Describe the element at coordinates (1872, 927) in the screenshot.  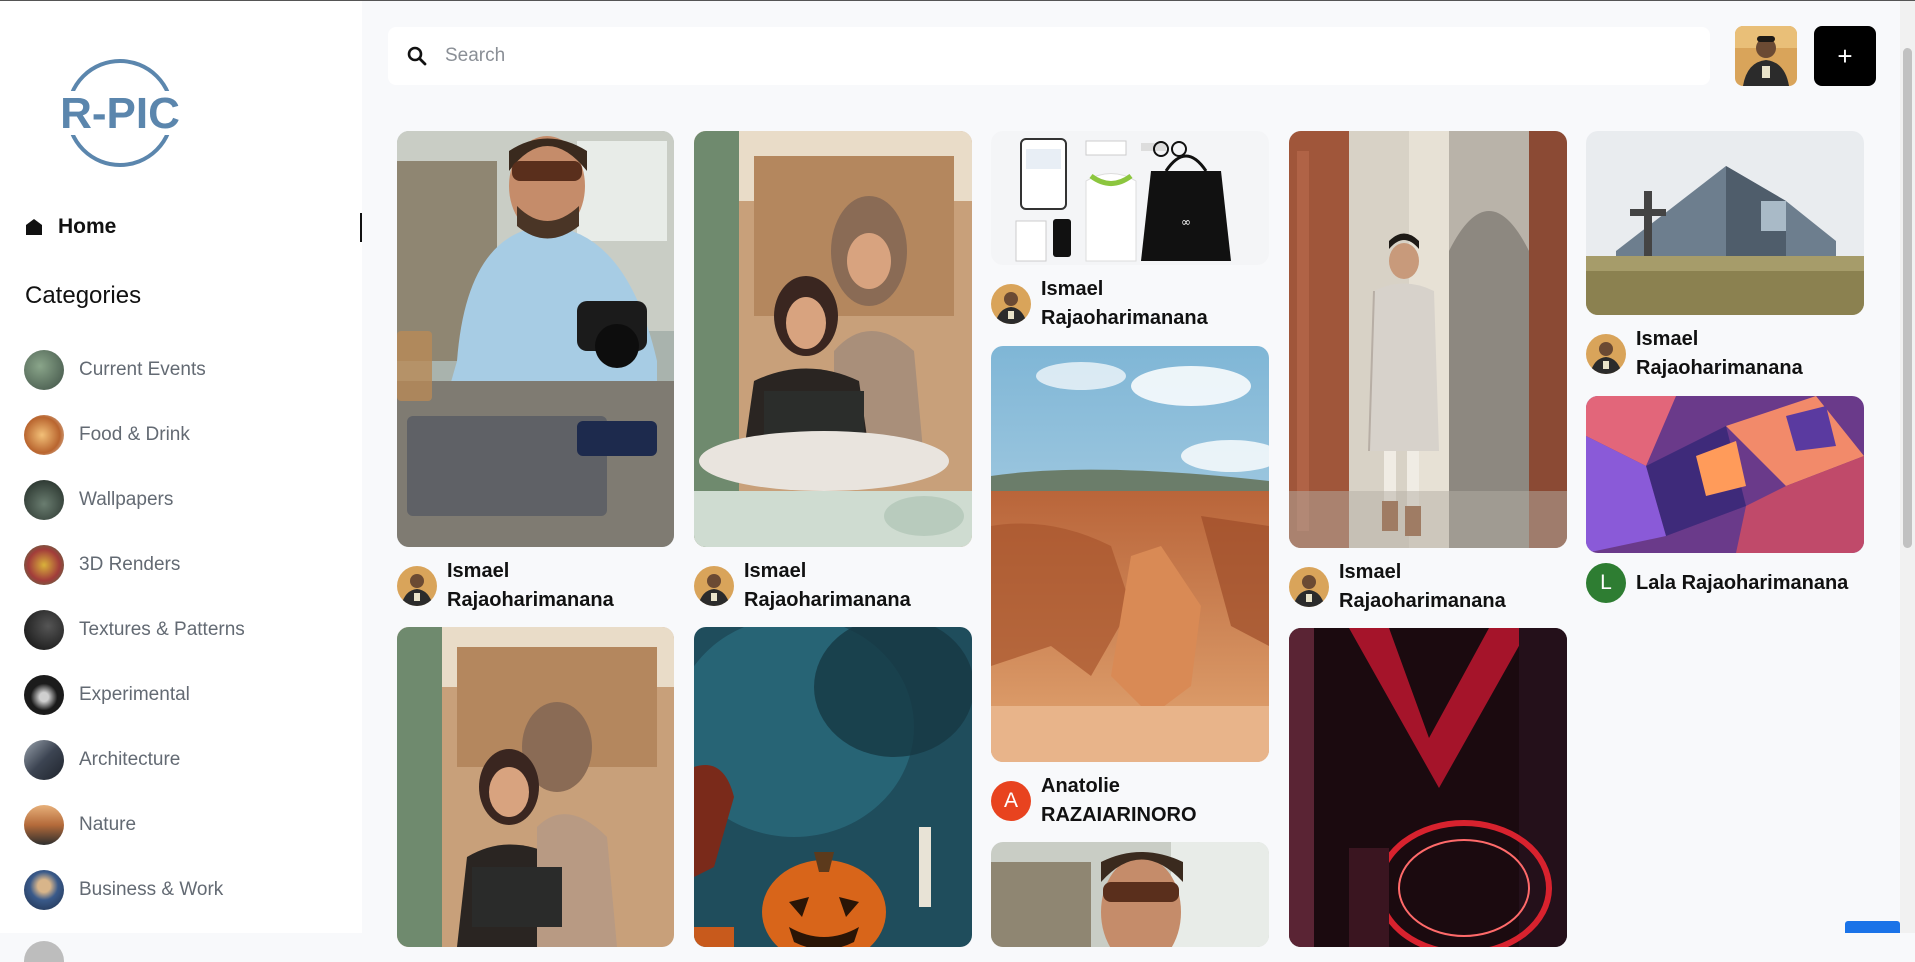
I see `floating-widget-tab` at that location.